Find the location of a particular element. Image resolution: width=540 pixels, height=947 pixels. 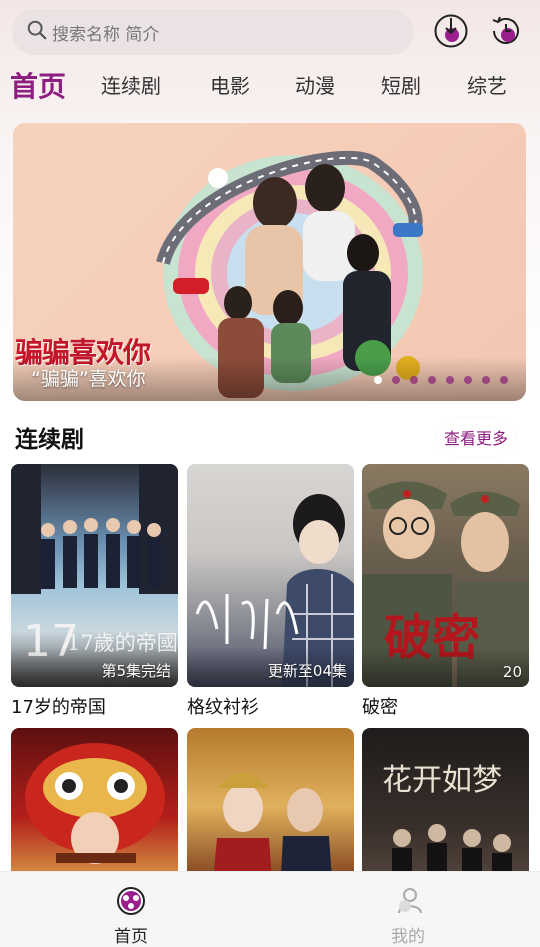

carousel-dots is located at coordinates (441, 380).